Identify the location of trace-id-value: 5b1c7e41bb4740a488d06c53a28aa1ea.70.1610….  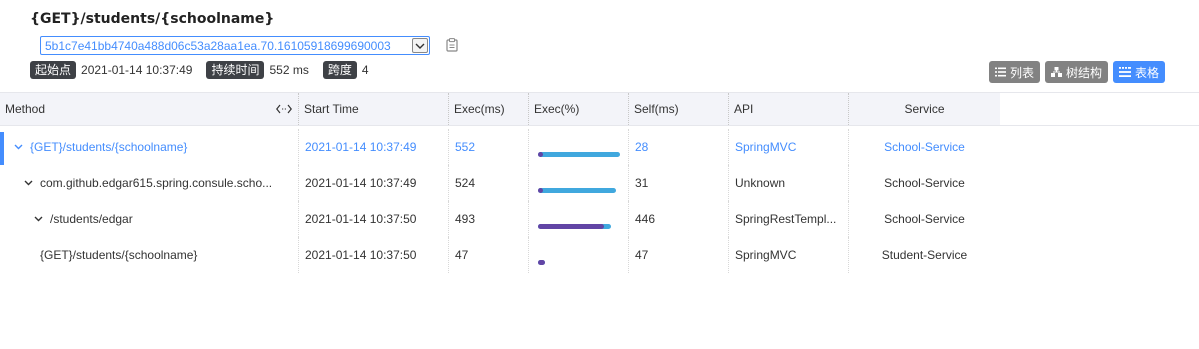
(218, 45).